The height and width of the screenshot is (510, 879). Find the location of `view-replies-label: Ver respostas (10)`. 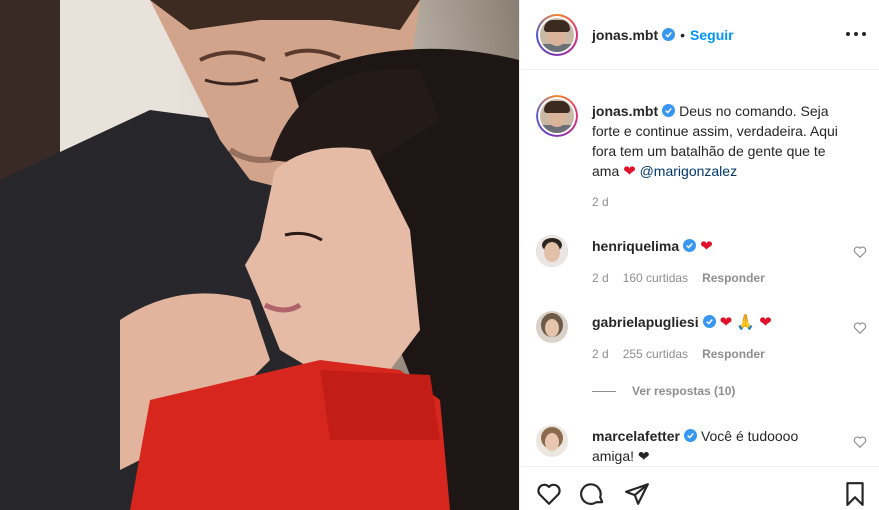

view-replies-label: Ver respostas (10) is located at coordinates (684, 391).